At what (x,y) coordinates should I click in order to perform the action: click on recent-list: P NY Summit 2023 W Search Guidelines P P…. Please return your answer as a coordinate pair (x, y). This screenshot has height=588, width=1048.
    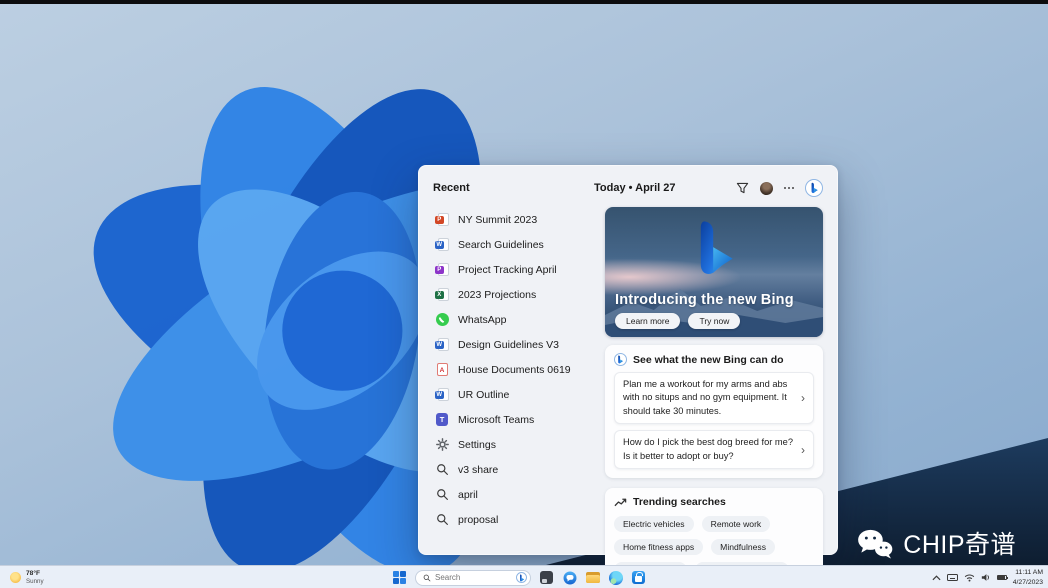
    Looking at the image, I should click on (512, 397).